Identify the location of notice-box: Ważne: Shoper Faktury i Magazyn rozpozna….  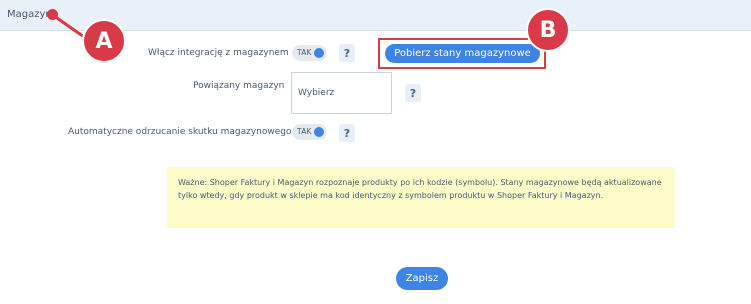
(421, 197).